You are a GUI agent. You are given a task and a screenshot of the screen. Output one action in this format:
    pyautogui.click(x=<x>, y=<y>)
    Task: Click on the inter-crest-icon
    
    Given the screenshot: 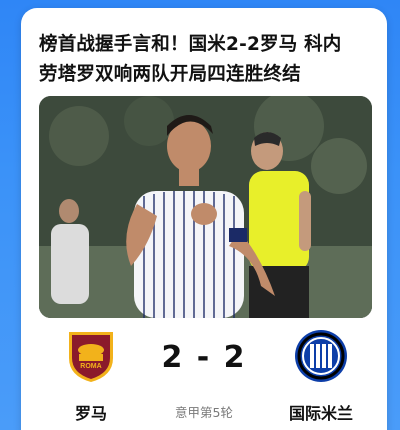 What is the action you would take?
    pyautogui.click(x=321, y=356)
    